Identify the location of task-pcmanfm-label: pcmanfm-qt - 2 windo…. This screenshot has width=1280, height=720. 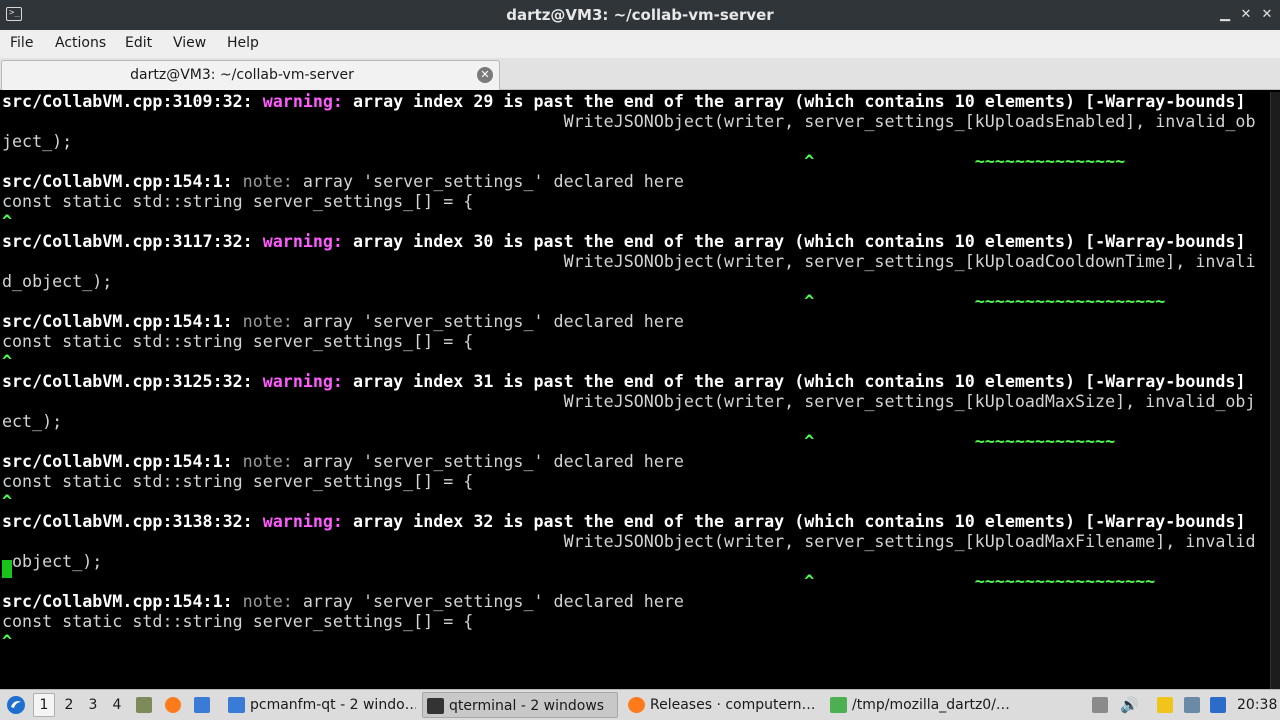
(333, 705).